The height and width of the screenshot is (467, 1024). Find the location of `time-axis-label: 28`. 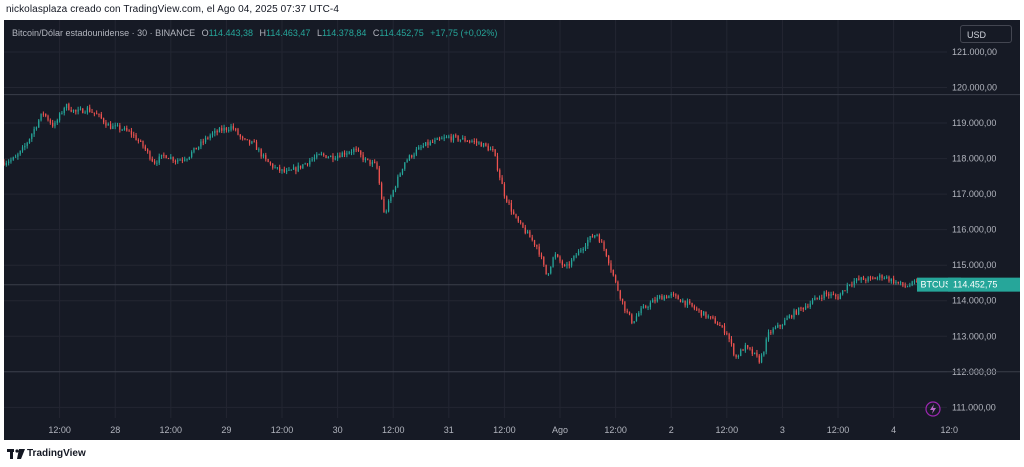

time-axis-label: 28 is located at coordinates (115, 430).